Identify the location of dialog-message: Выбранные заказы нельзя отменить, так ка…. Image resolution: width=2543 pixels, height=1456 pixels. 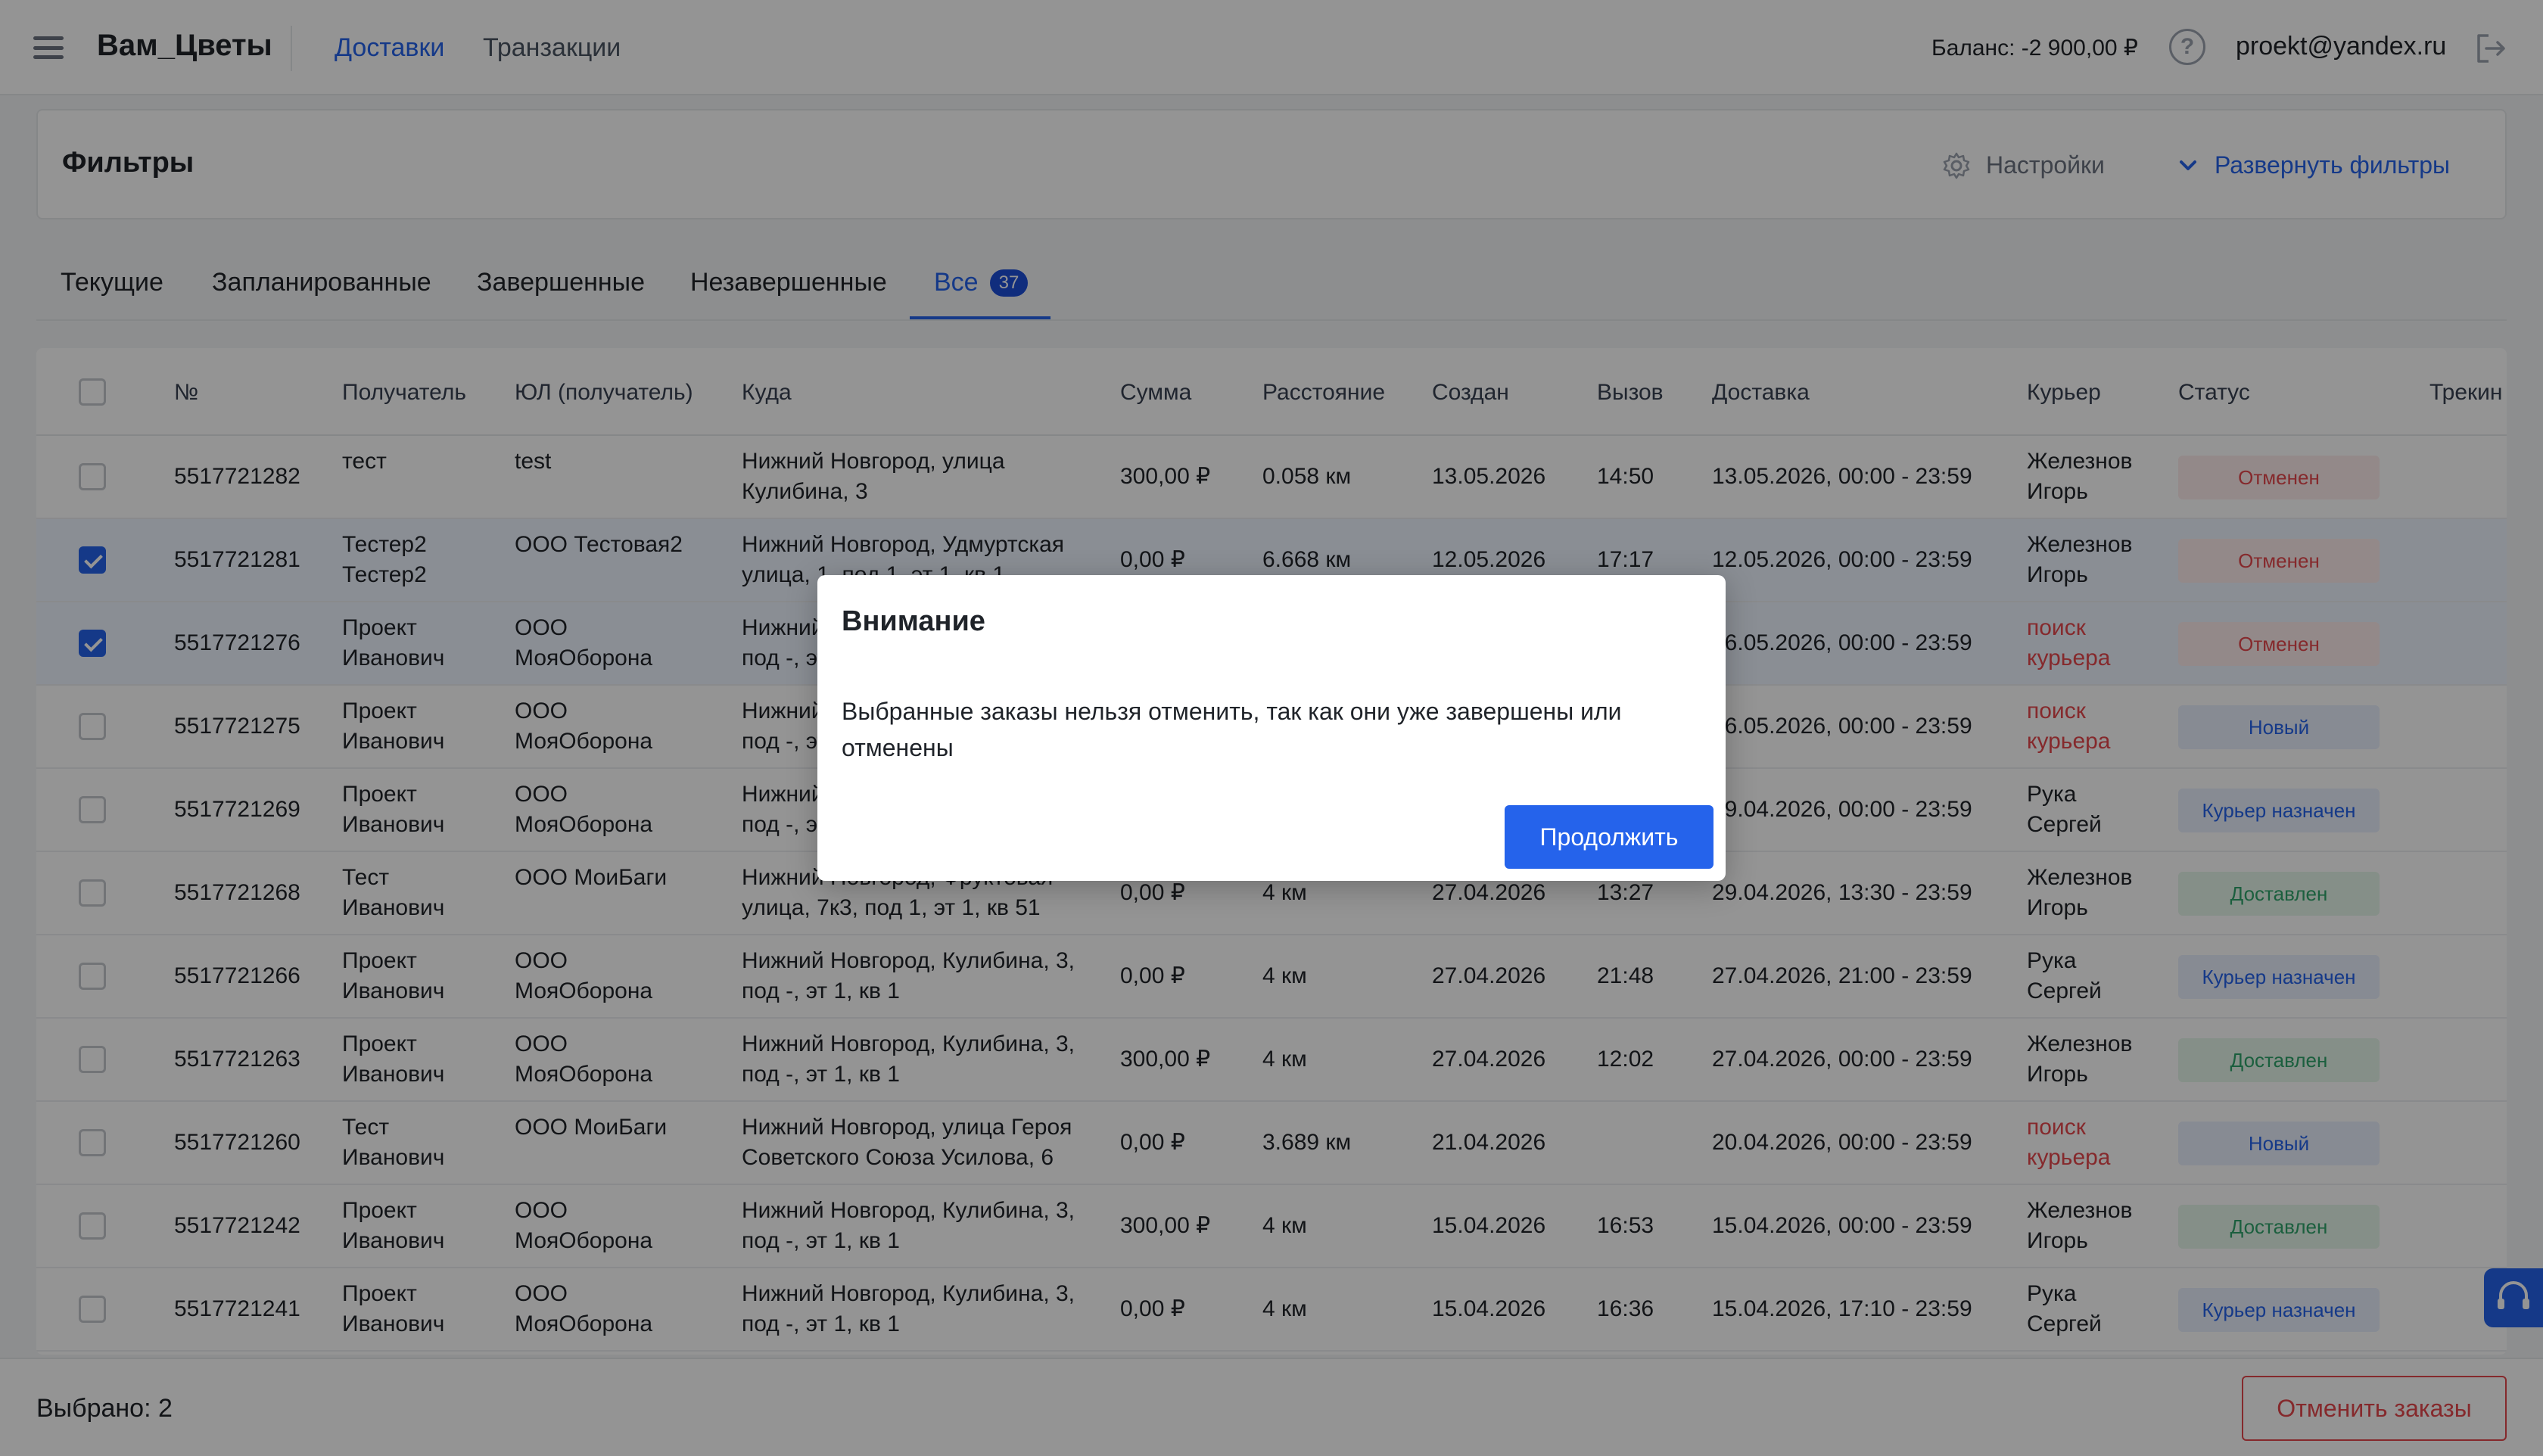
(1232, 730).